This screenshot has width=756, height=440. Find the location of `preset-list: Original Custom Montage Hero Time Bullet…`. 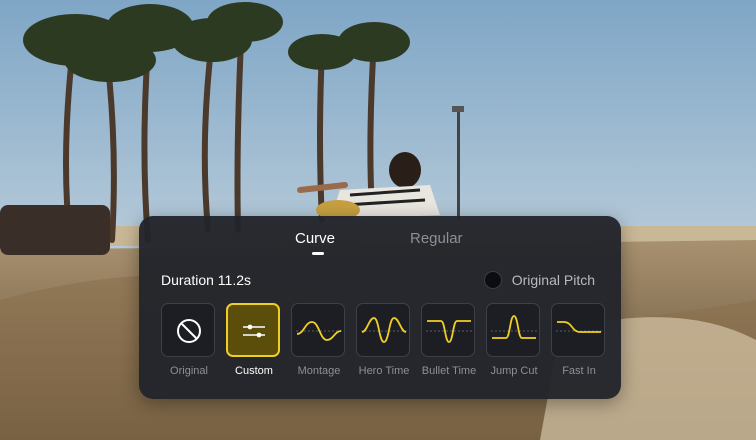

preset-list: Original Custom Montage Hero Time Bullet… is located at coordinates (386, 343).